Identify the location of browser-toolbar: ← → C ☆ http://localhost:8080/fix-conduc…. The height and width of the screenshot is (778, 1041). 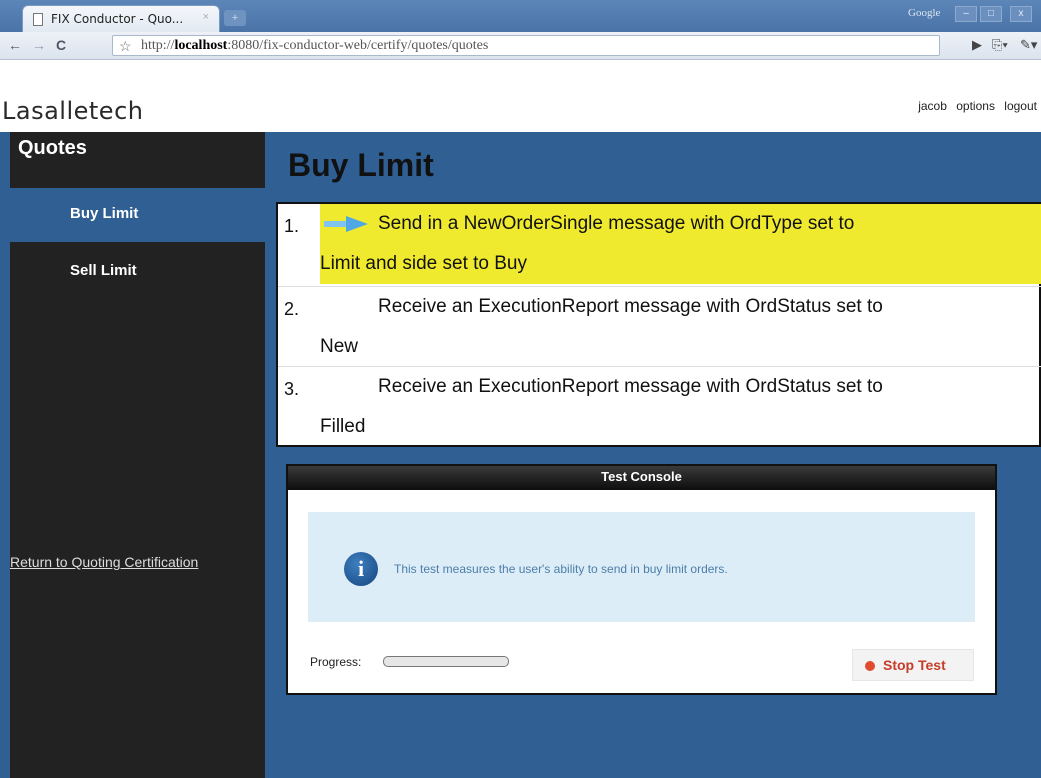
(520, 46).